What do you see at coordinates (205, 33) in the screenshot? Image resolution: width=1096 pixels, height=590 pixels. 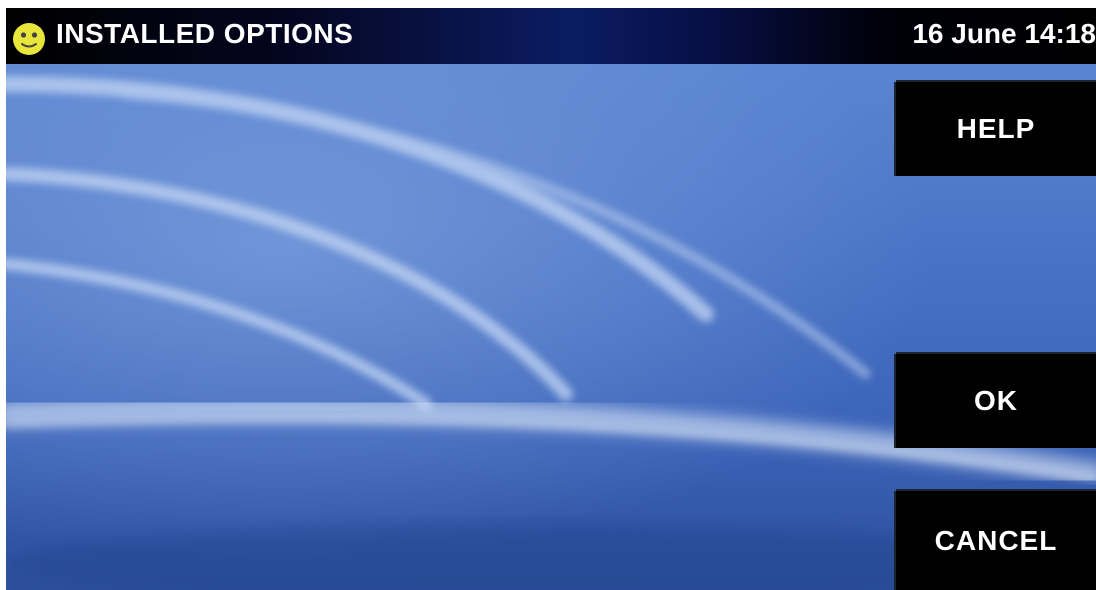 I see `page-title: INSTALLED OPTIONS` at bounding box center [205, 33].